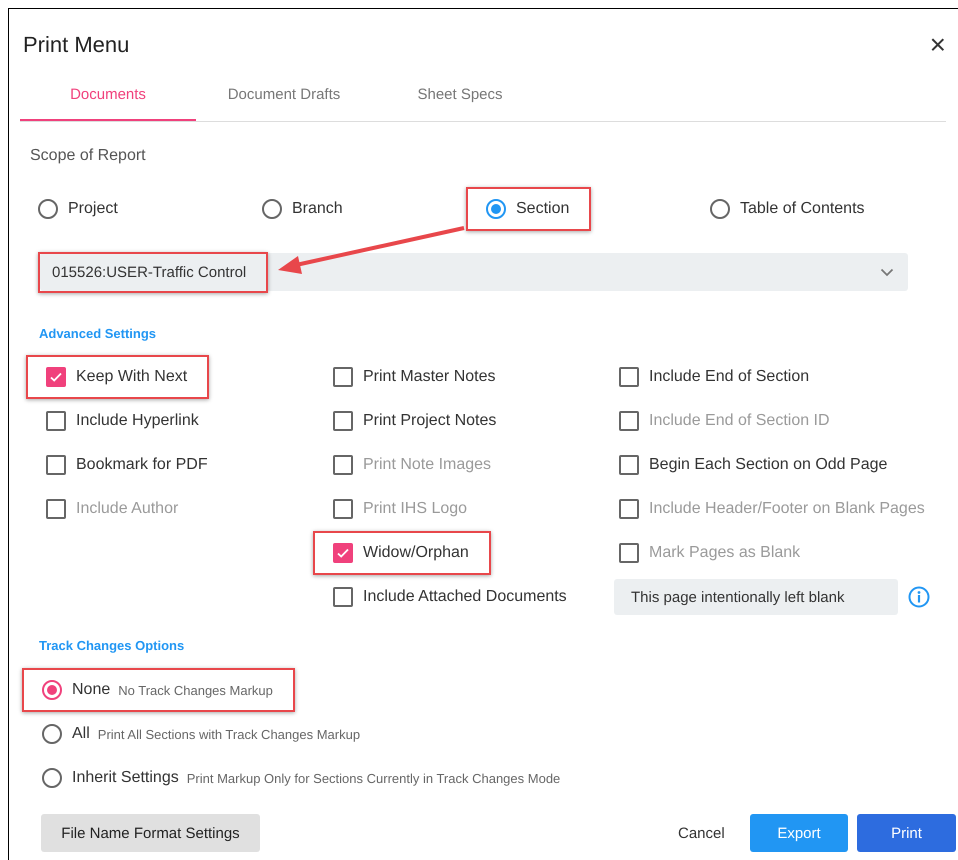 Image resolution: width=958 pixels, height=860 pixels. I want to click on checkbox-option: Print Project Notes, so click(414, 421).